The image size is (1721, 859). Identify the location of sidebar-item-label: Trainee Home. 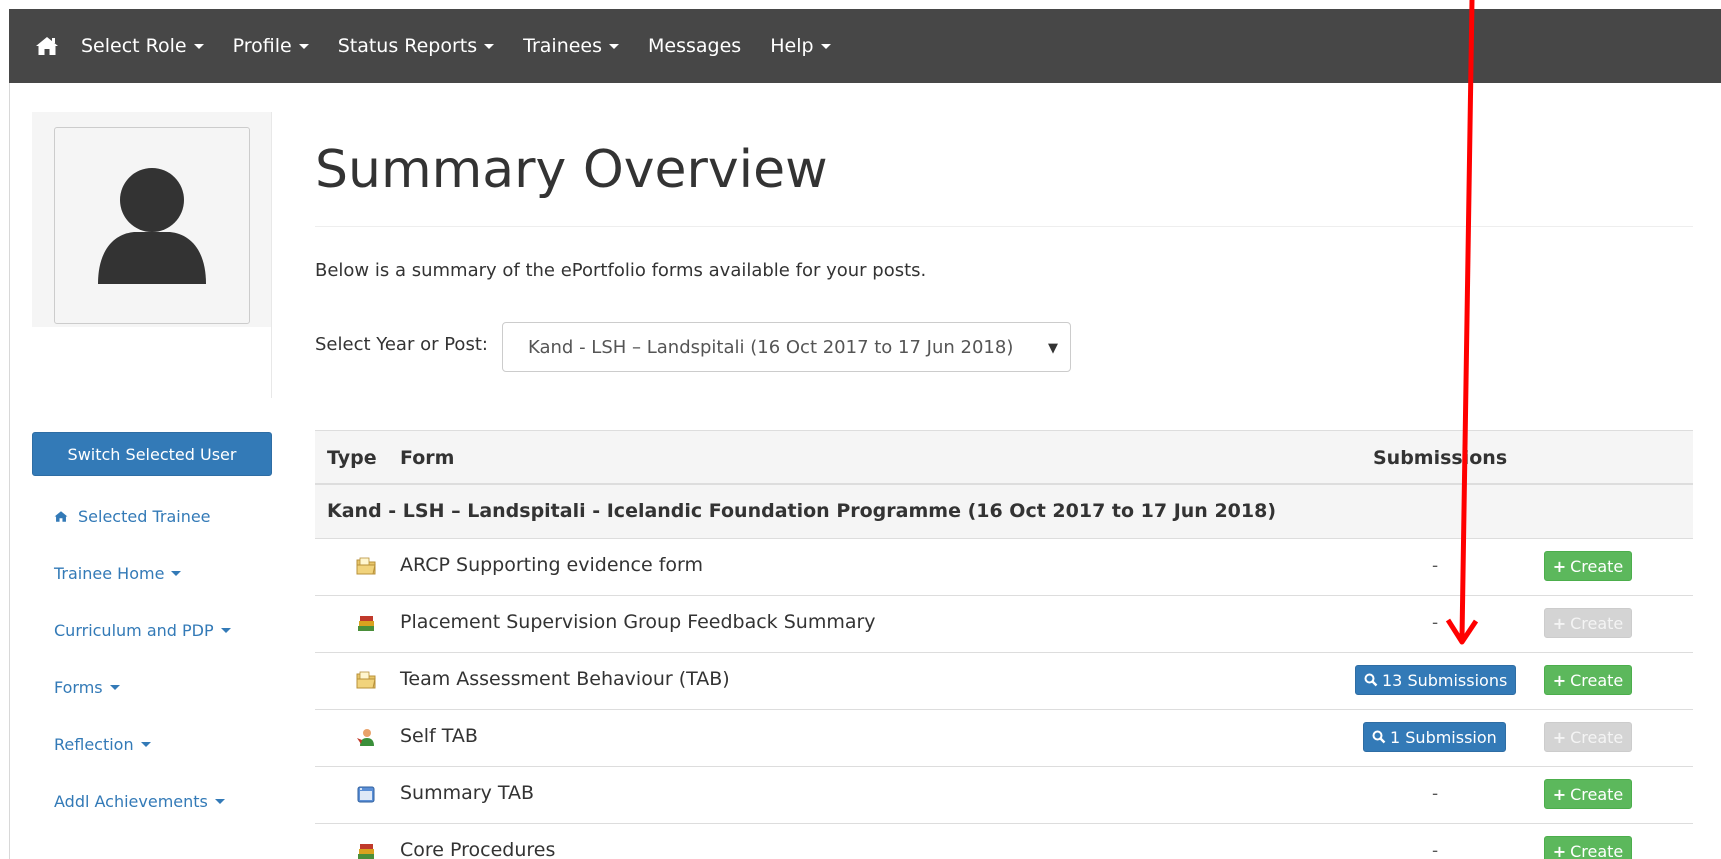
(109, 573).